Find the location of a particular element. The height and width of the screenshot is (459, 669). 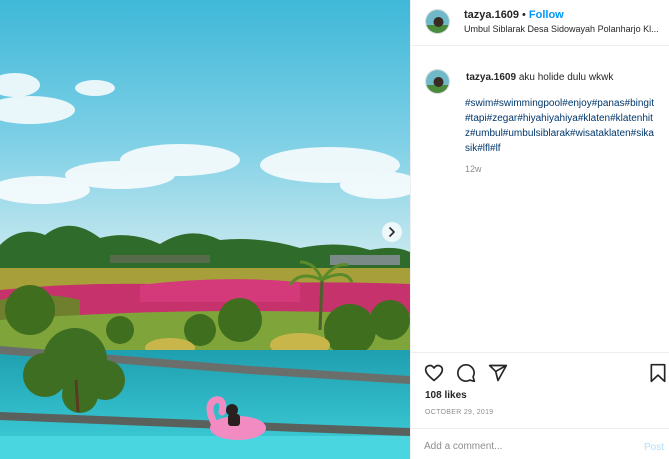

next-photo-button is located at coordinates (392, 232).